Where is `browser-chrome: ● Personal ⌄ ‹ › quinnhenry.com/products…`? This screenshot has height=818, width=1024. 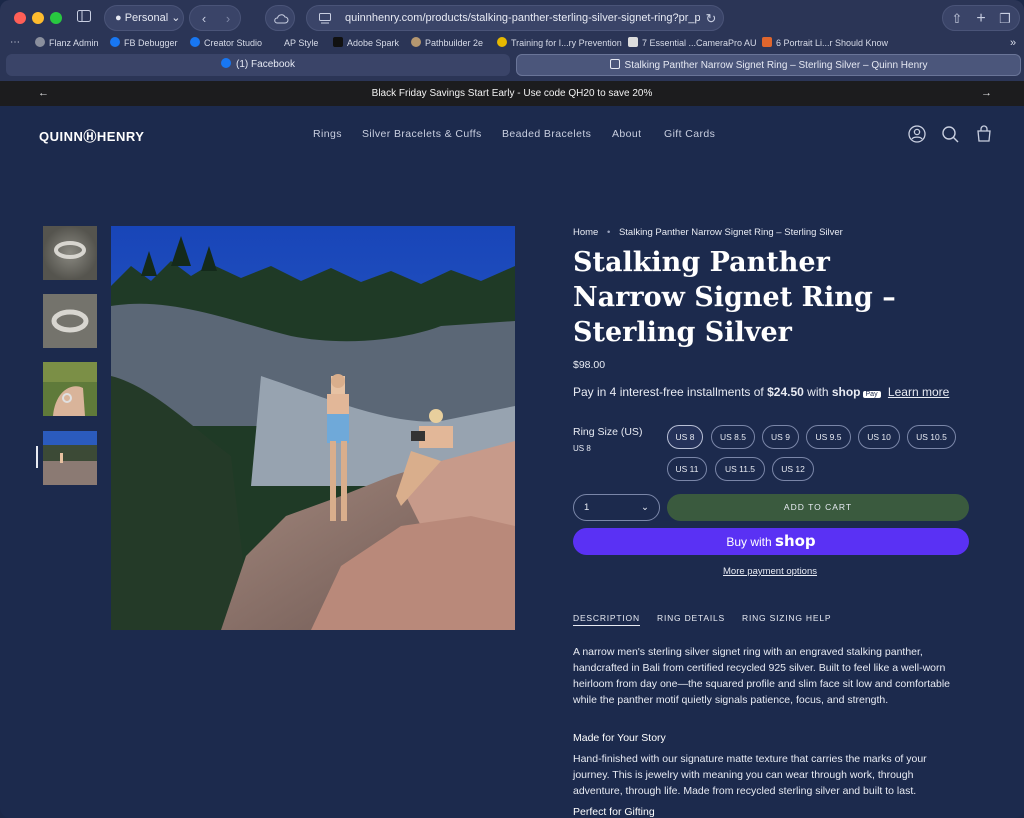 browser-chrome: ● Personal ⌄ ‹ › quinnhenry.com/products… is located at coordinates (512, 40).